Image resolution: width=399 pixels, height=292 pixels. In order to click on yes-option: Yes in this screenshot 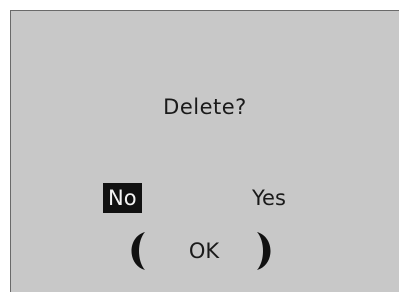, I will do `click(269, 198)`.